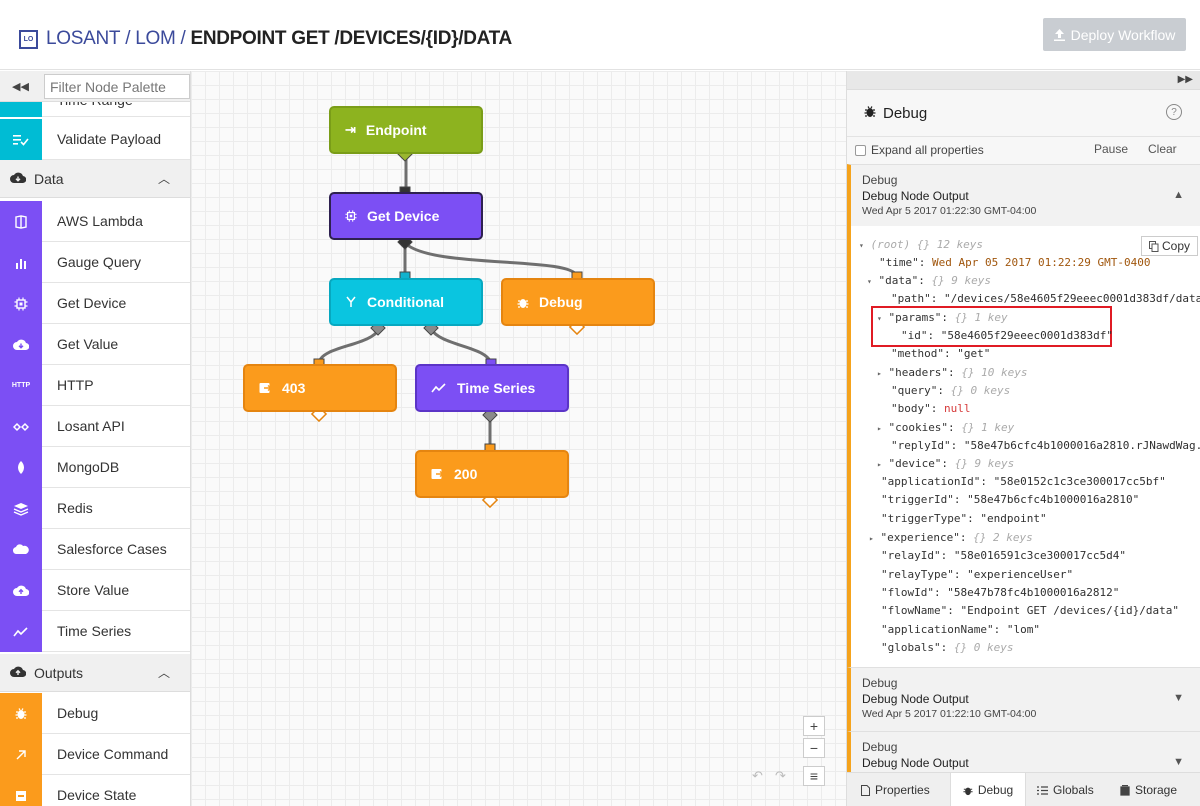  I want to click on palette-item-mongodb: MongoDB, so click(95, 467).